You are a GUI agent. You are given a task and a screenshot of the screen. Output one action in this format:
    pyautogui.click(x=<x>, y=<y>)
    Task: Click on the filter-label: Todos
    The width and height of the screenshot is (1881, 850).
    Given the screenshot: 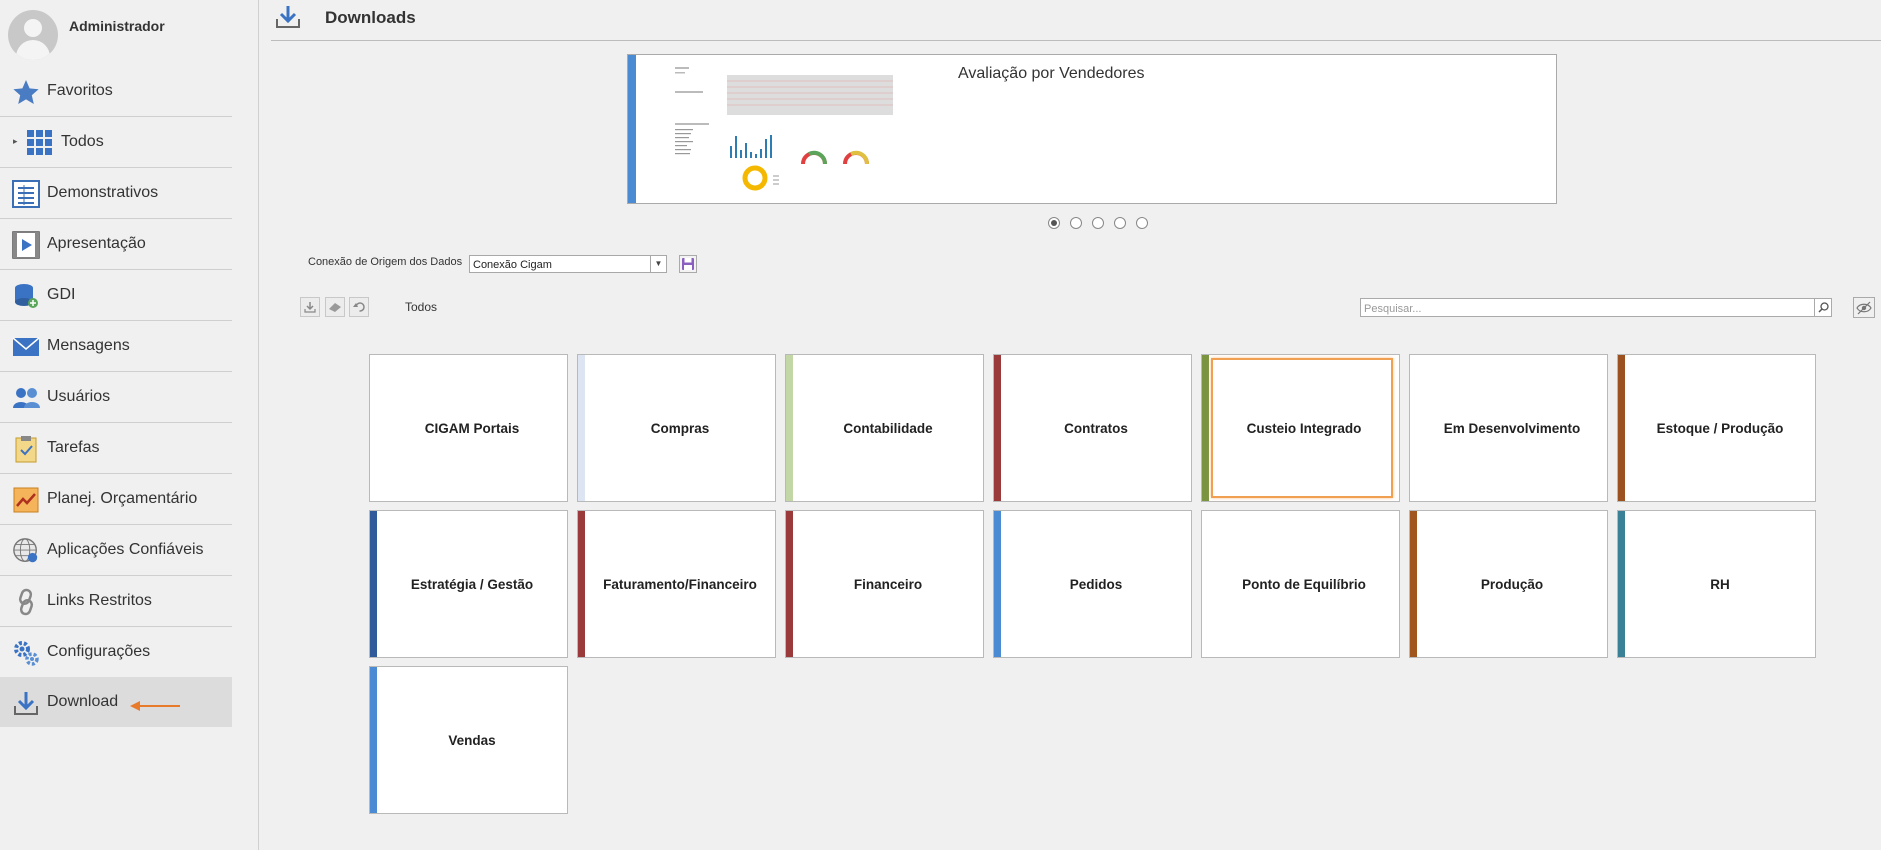 What is the action you would take?
    pyautogui.click(x=421, y=307)
    